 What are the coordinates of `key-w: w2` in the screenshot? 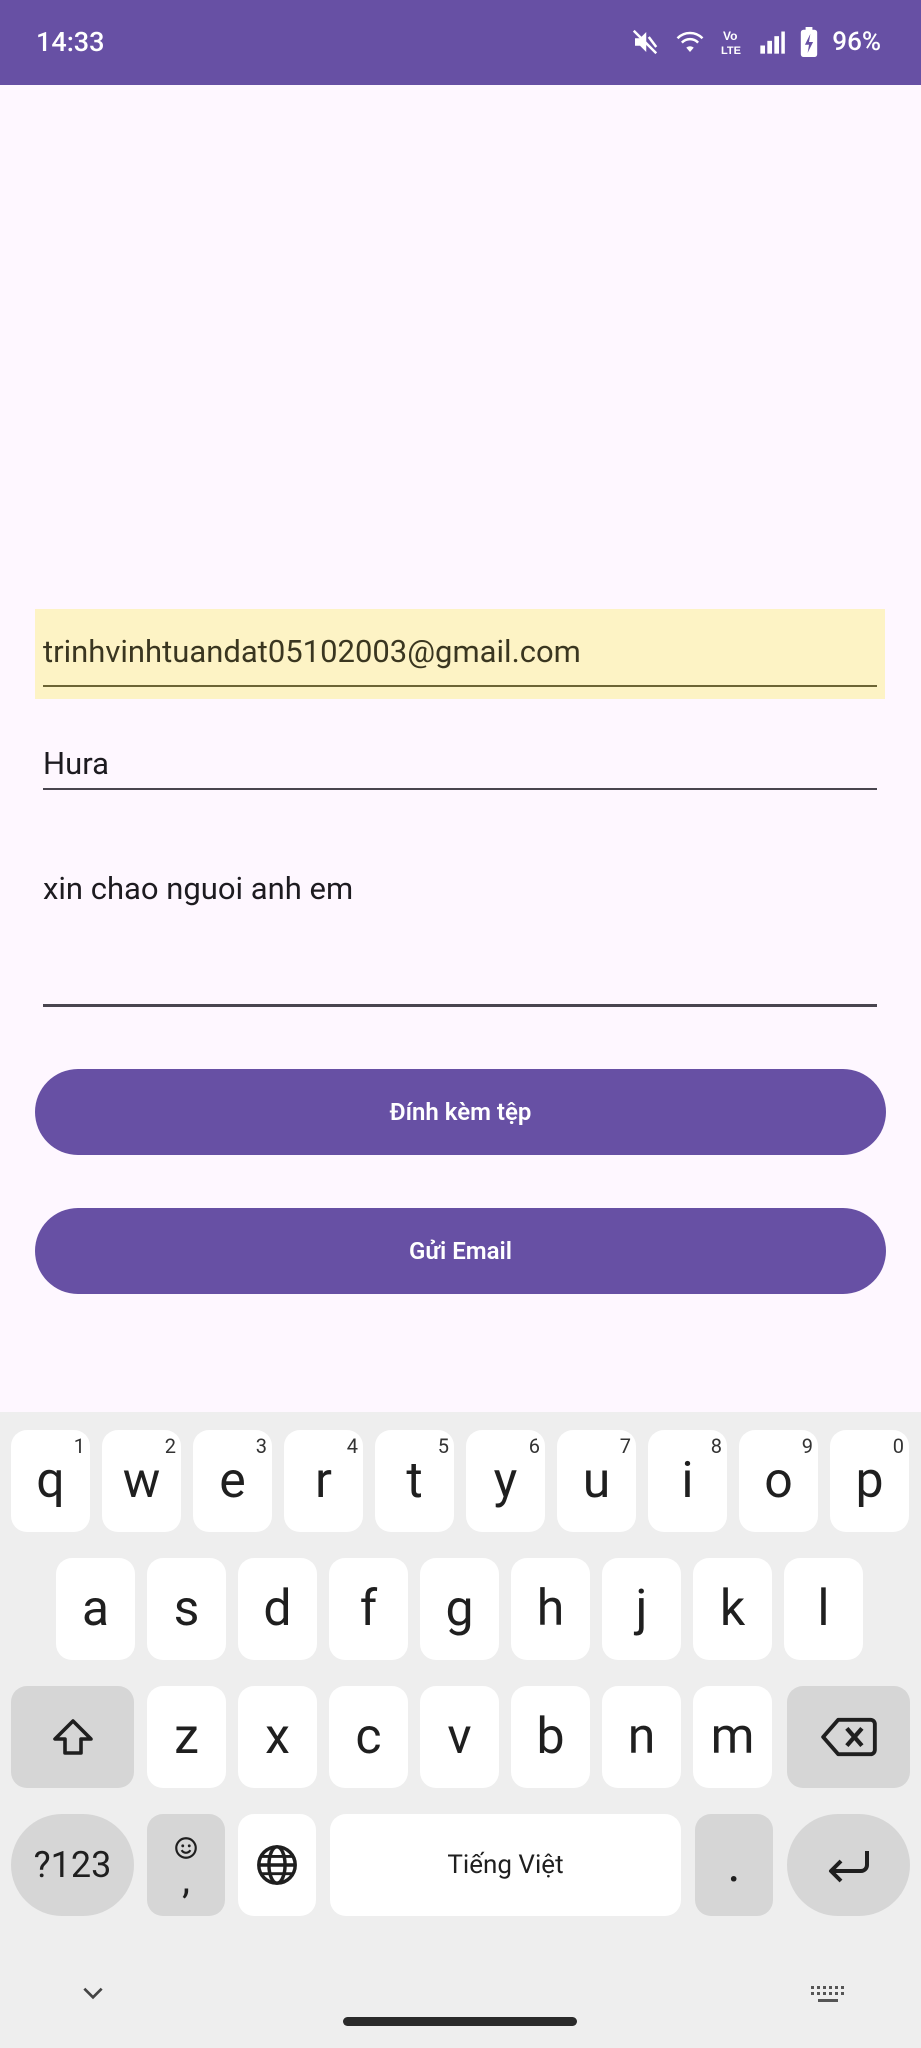 It's located at (141, 1481).